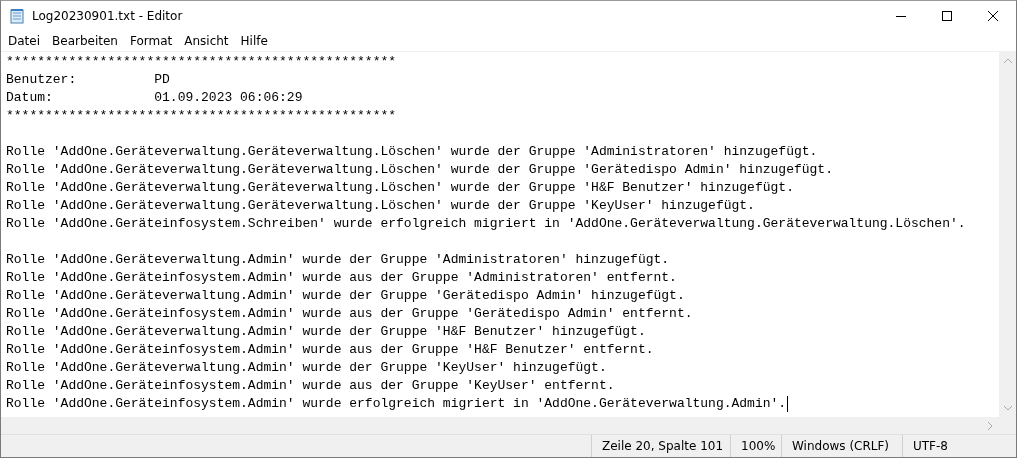 Image resolution: width=1017 pixels, height=458 pixels. Describe the element at coordinates (419, 170) in the screenshot. I see `text-line: Rolle 'AddOne.Geräteverwaltung.Geräteverwaltung.Löschen' wurde der Gruppe 'Gerätedispo Admin' hinzugefügt.` at that location.